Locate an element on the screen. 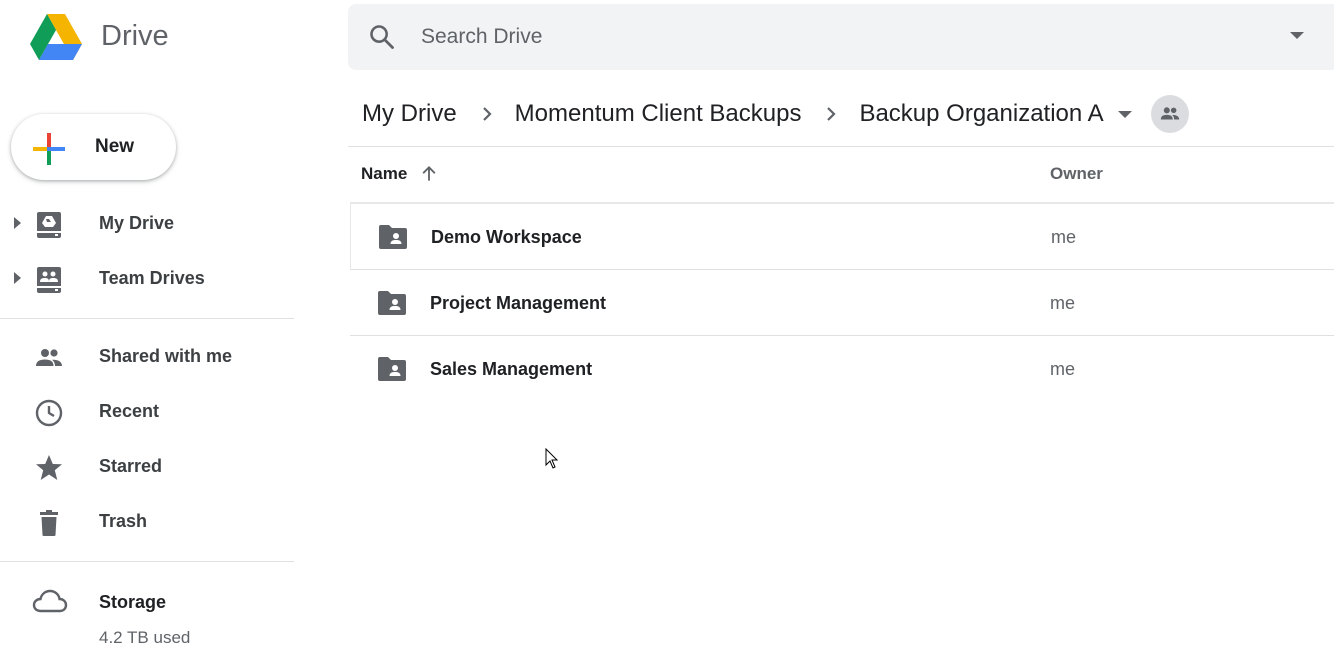 This screenshot has height=670, width=1334. sidebar-item-my-drive: My Drive is located at coordinates (147, 224).